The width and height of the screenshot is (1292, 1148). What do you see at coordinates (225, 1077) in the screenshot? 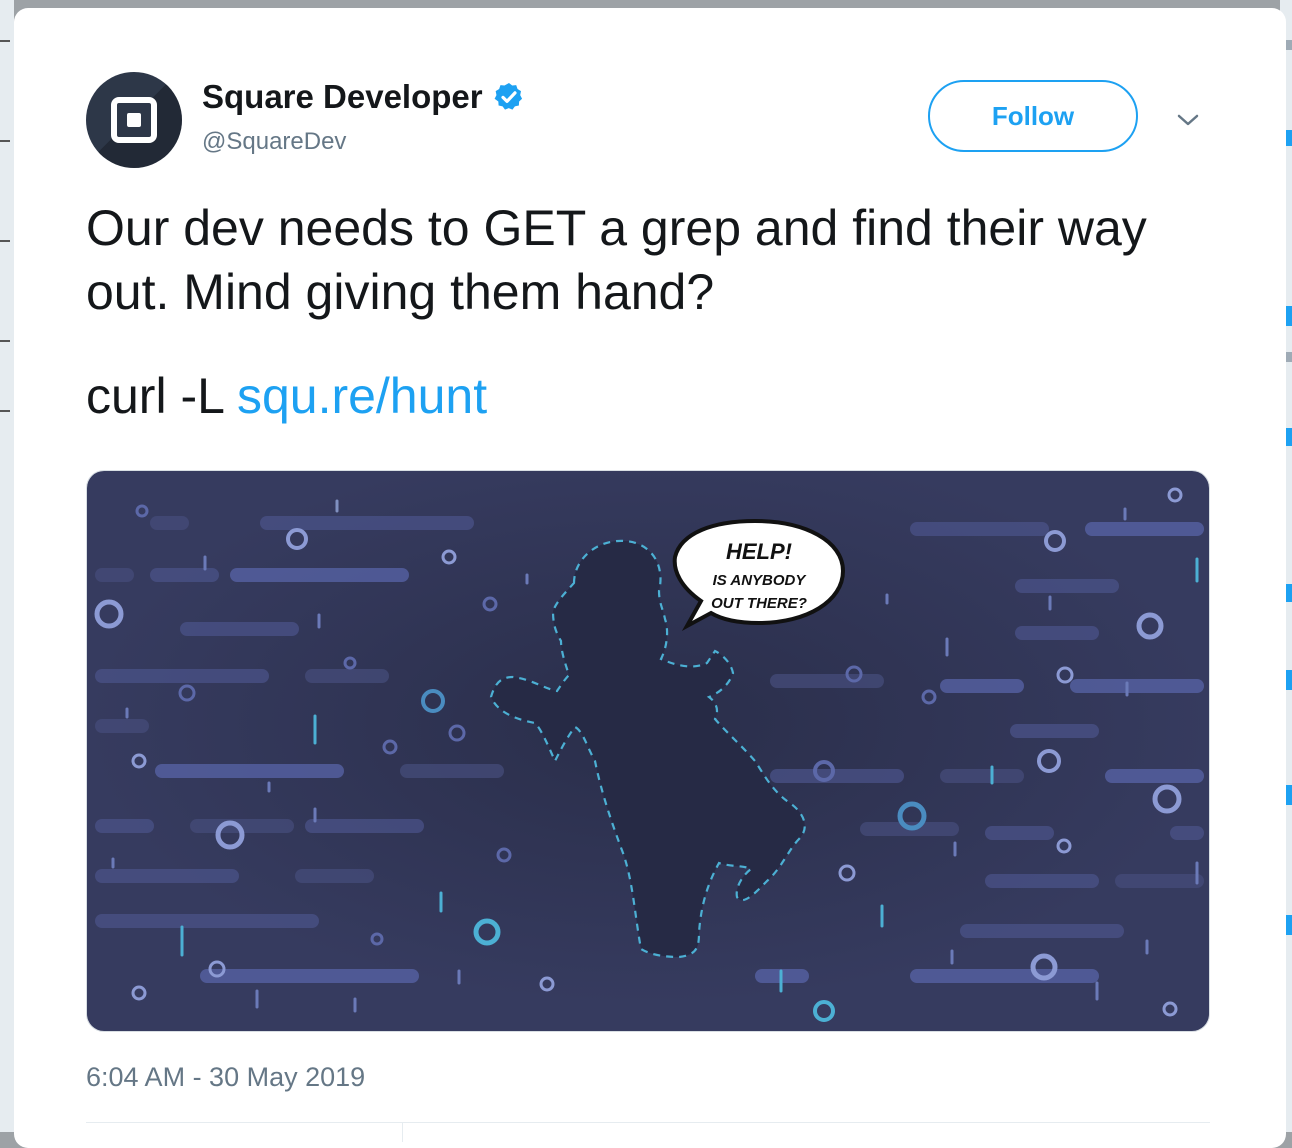
I see `tweet-timestamp: 6:04 AM - 30 May 2019` at bounding box center [225, 1077].